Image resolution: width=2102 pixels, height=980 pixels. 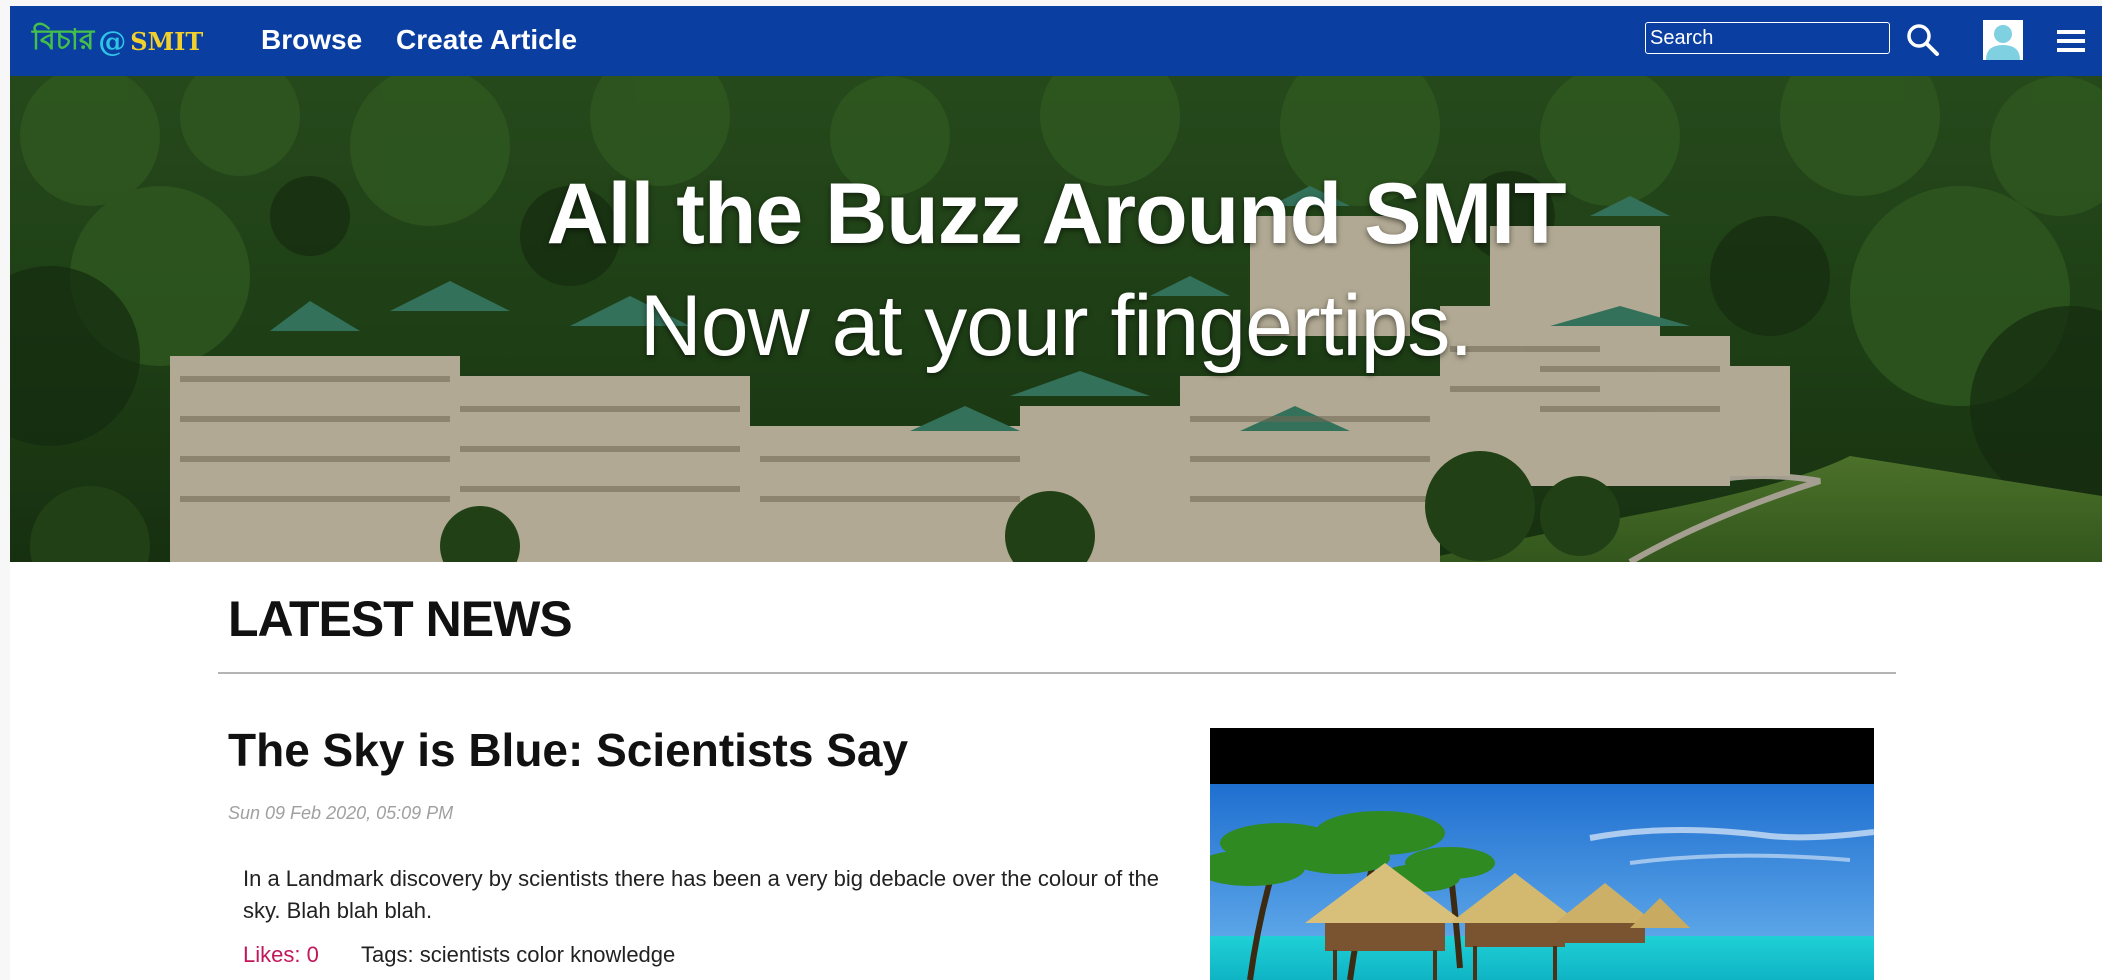 I want to click on user-avatar-icon, so click(x=2003, y=40).